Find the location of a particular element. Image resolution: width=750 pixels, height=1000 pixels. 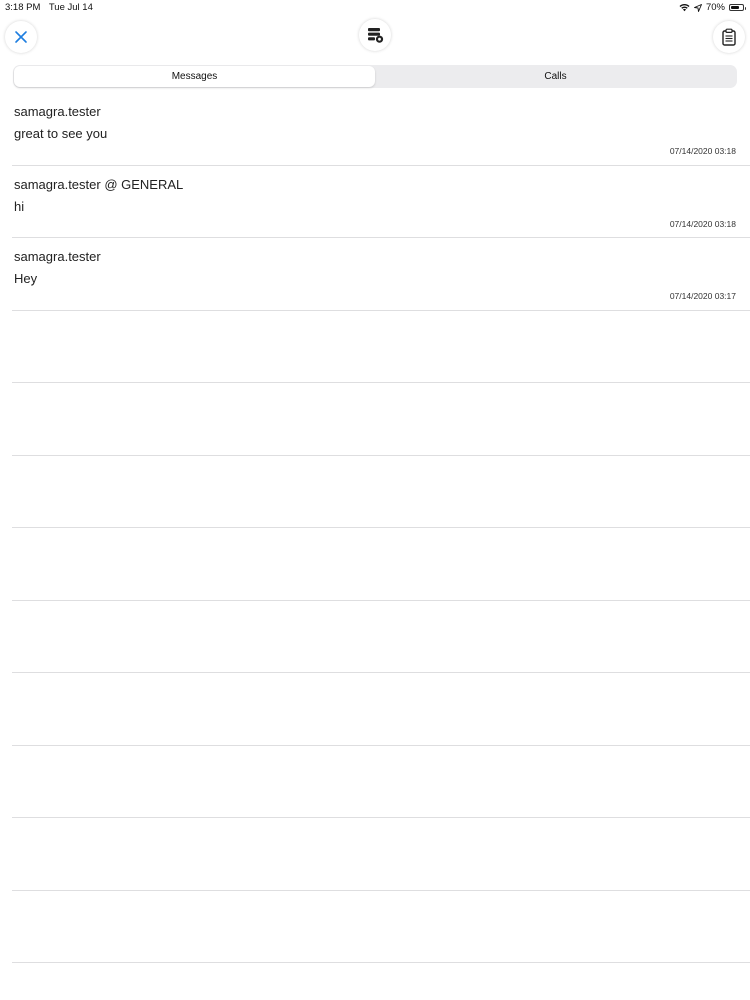

status-date: Tue Jul 14 is located at coordinates (70, 7).